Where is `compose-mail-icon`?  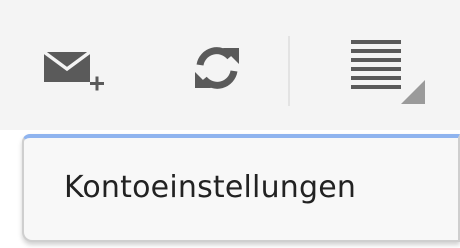 compose-mail-icon is located at coordinates (73, 70).